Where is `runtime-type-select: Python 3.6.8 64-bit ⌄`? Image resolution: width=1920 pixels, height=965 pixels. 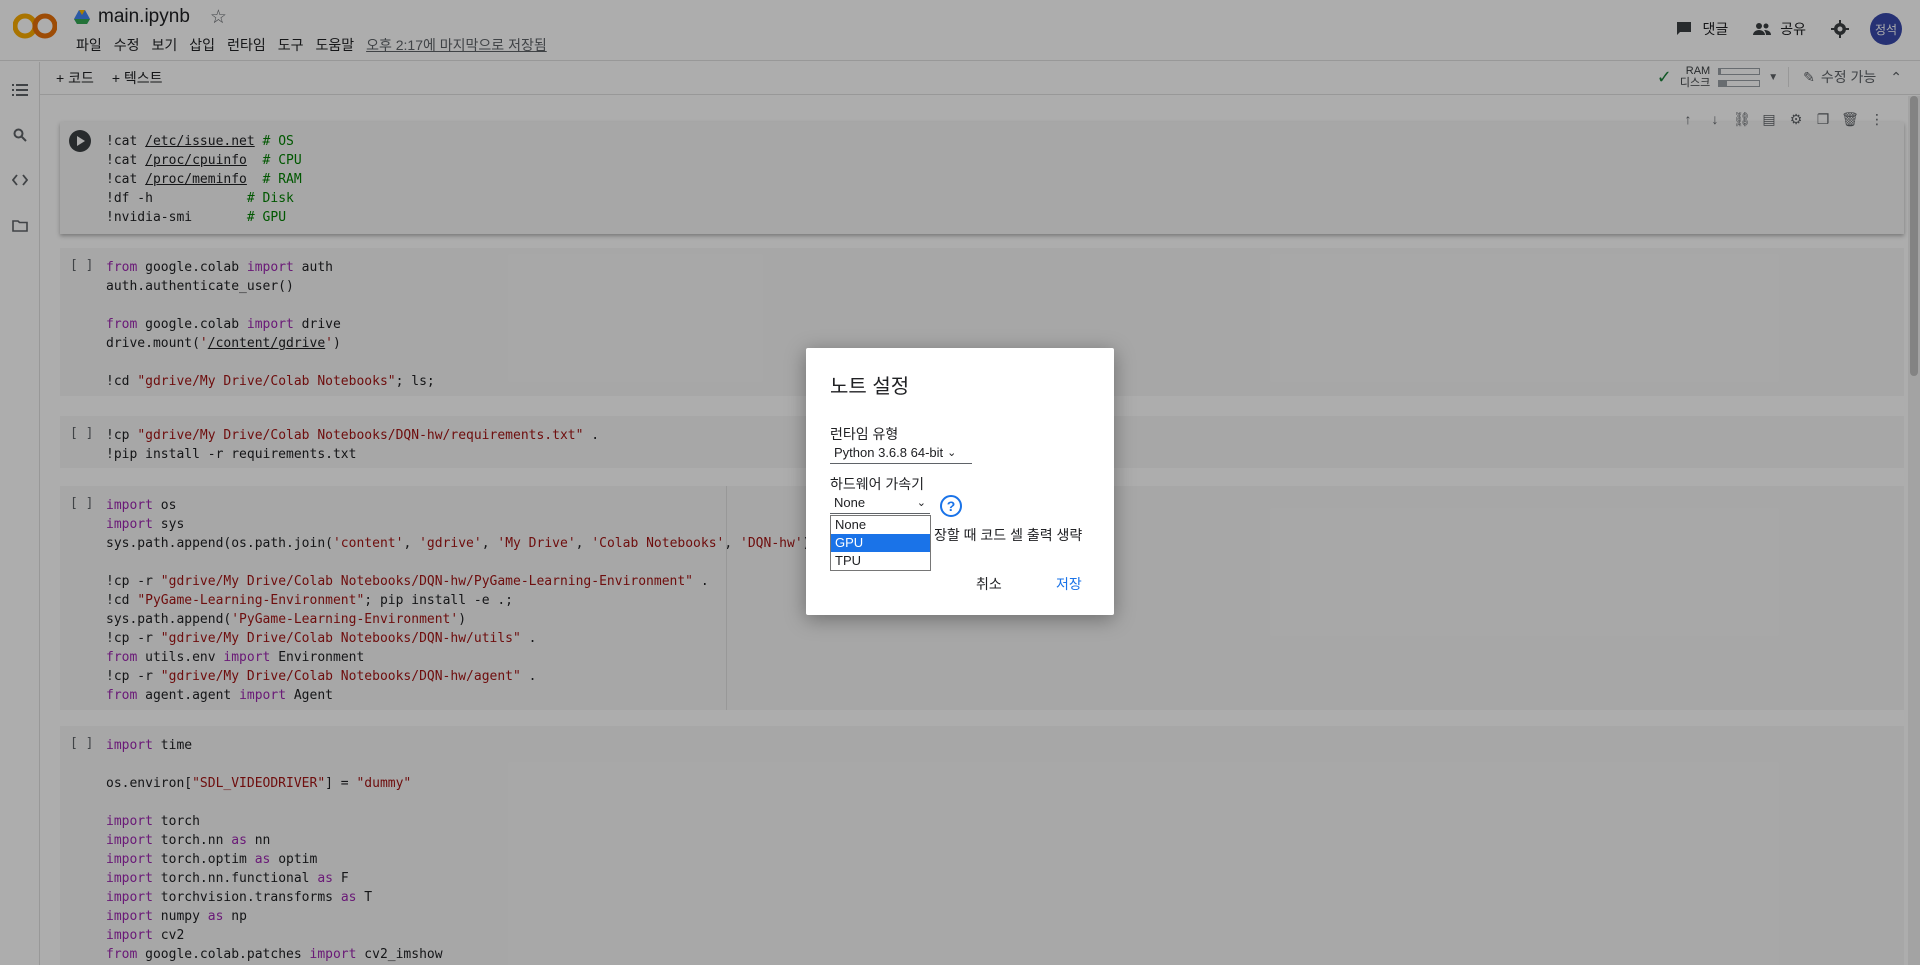 runtime-type-select: Python 3.6.8 64-bit ⌄ is located at coordinates (901, 453).